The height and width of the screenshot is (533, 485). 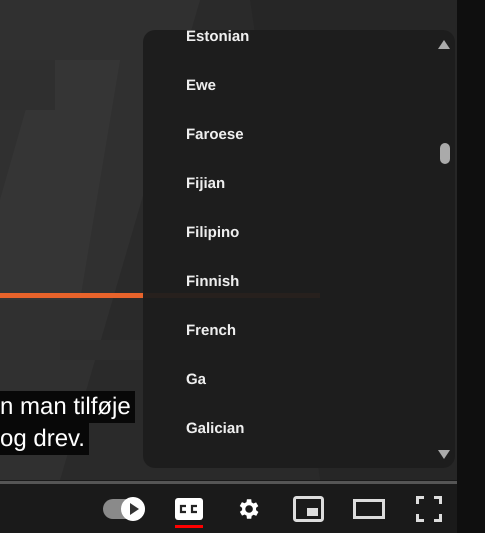 I want to click on language-option: French, so click(x=306, y=347).